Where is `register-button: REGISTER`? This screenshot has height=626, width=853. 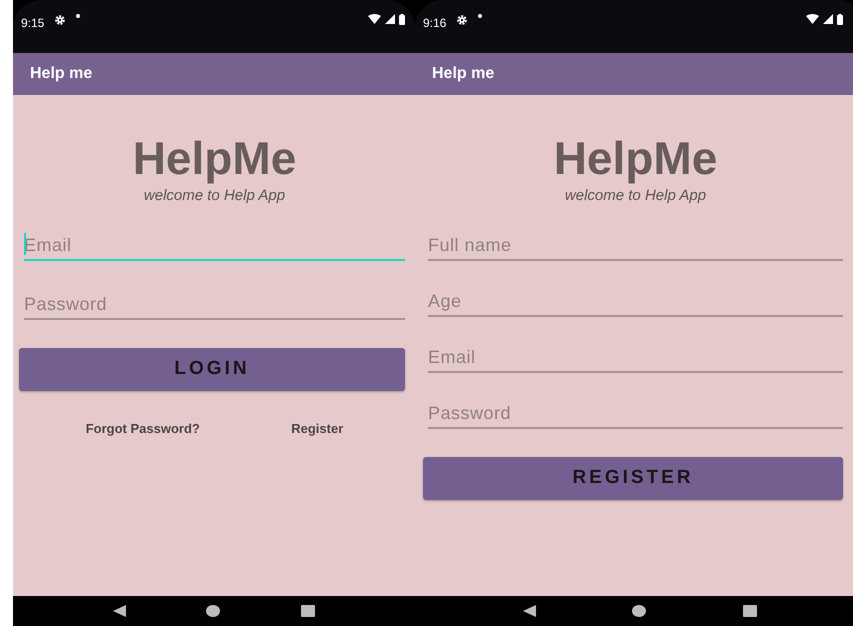 register-button: REGISTER is located at coordinates (633, 478).